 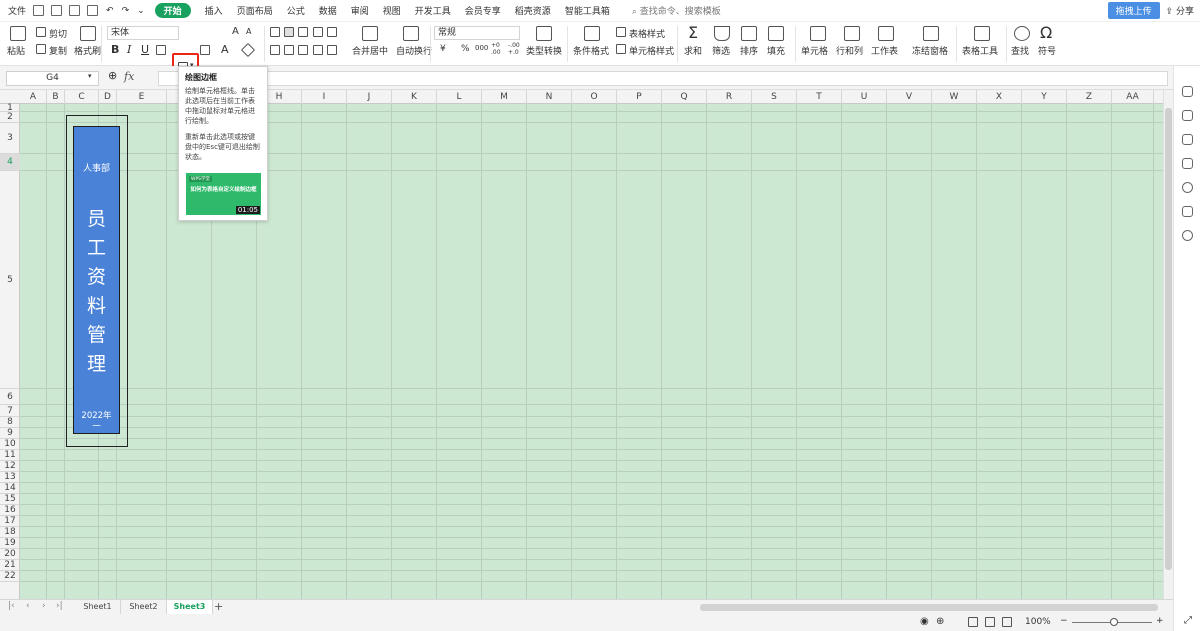 I want to click on freeze-icon, so click(x=931, y=33).